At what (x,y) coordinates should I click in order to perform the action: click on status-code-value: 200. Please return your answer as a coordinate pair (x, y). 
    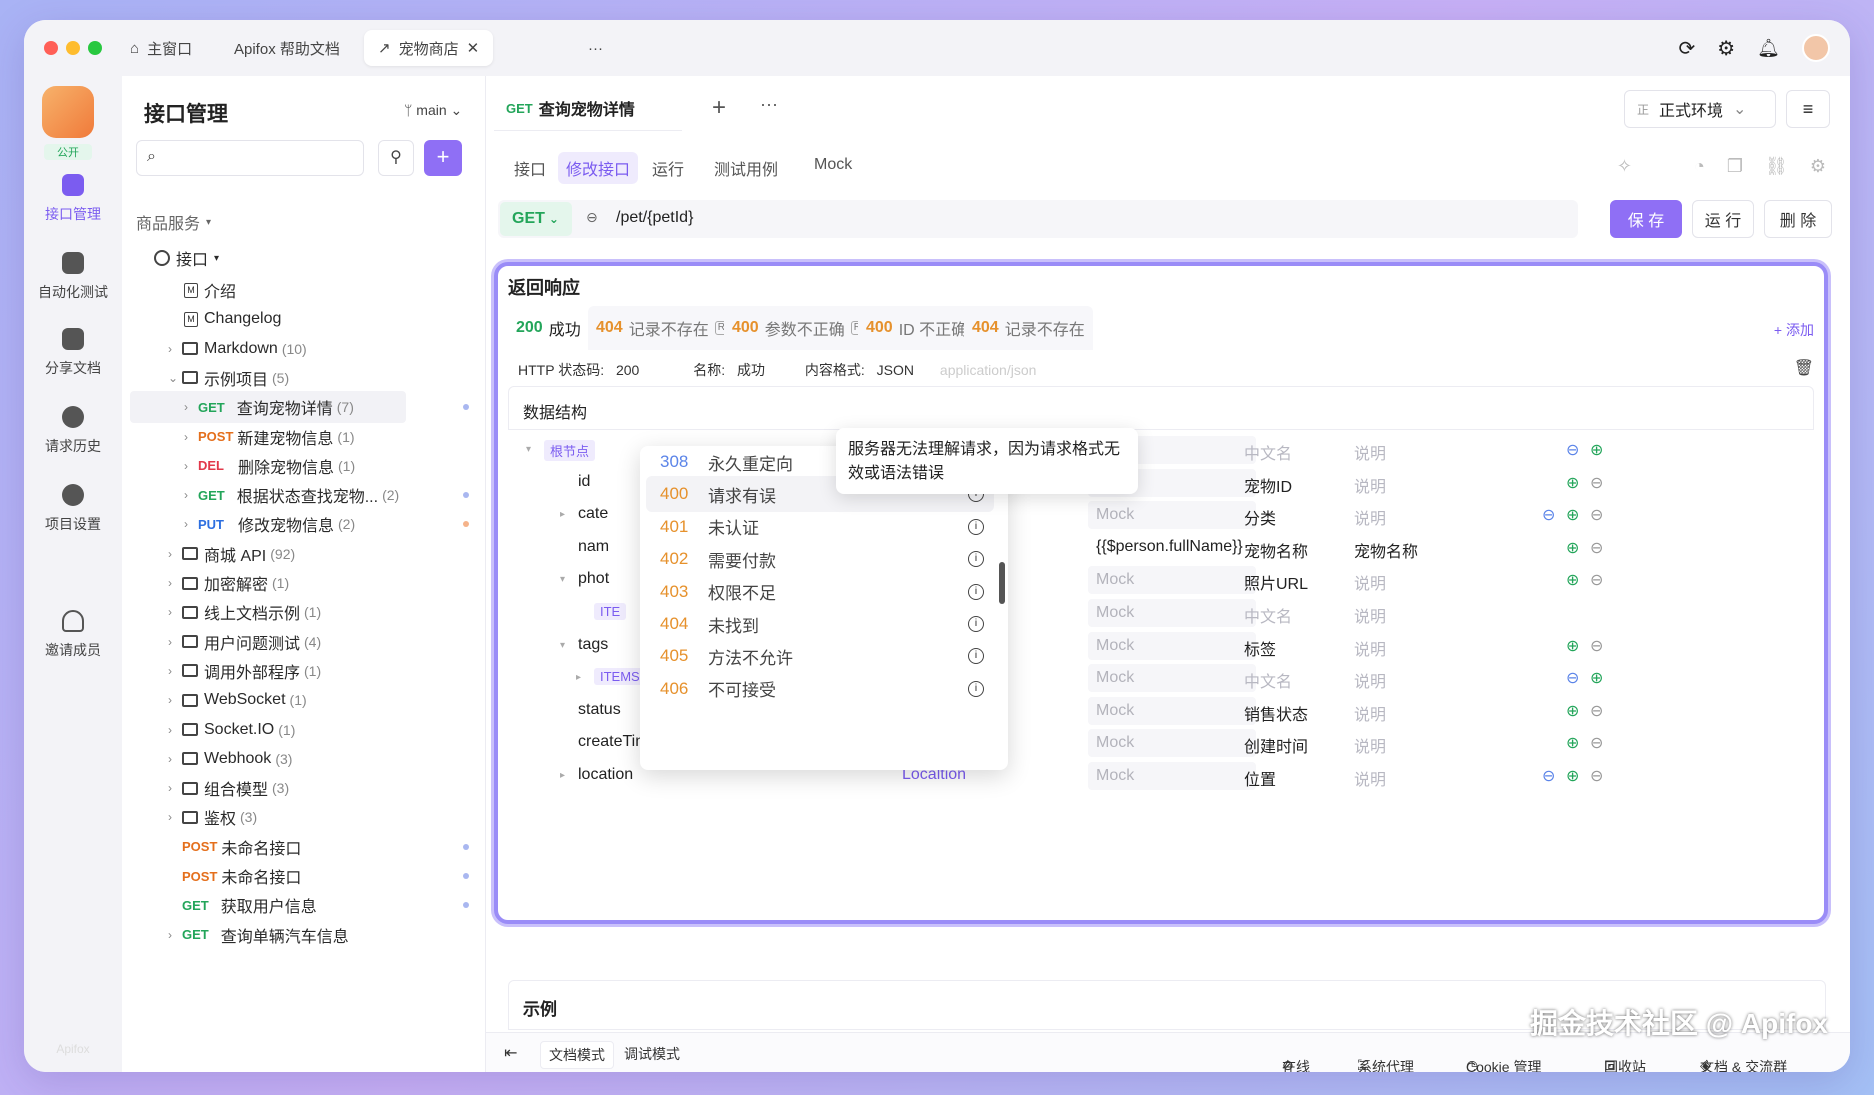
    Looking at the image, I should click on (627, 370).